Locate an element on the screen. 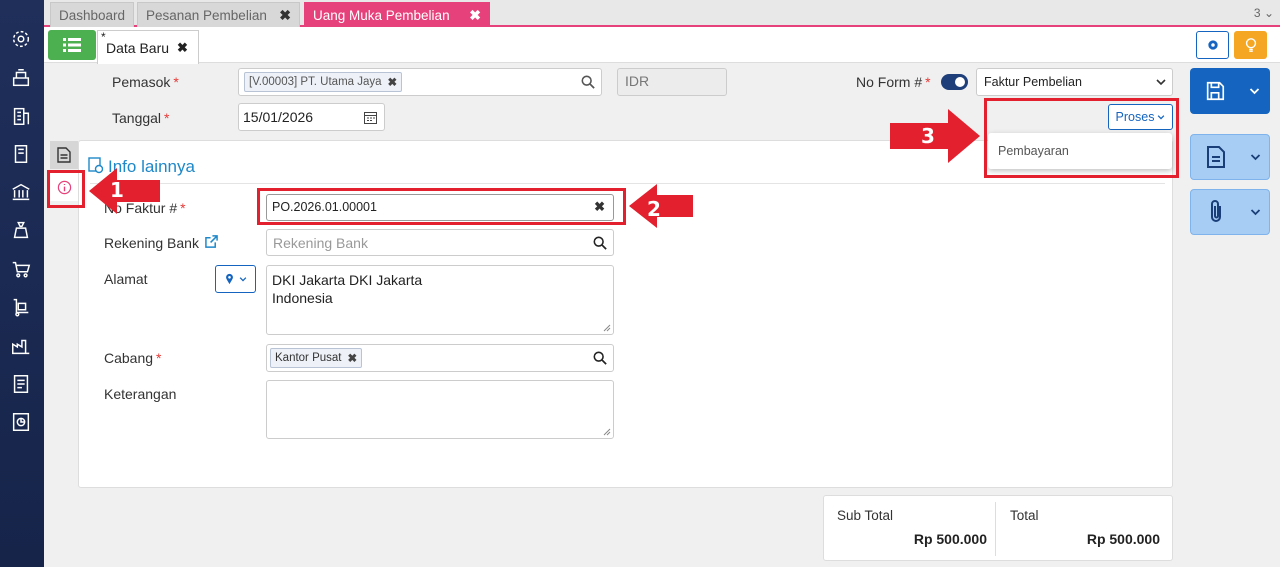 Image resolution: width=1280 pixels, height=567 pixels. tab-label: Uang Muka Pembelian is located at coordinates (381, 15).